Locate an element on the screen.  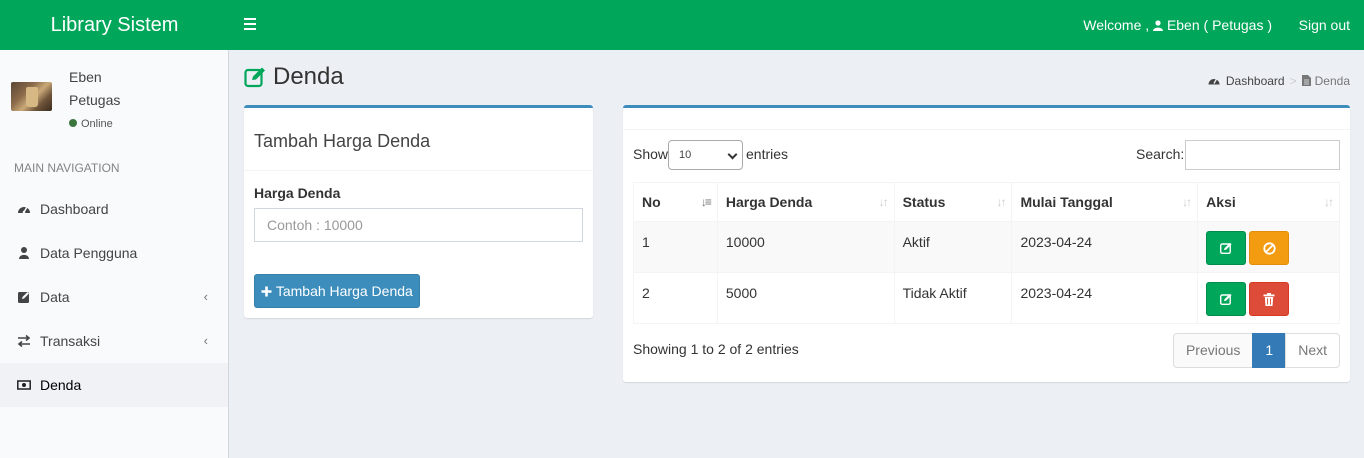
table-info: Showing 1 to 2 of 2 entries is located at coordinates (716, 349).